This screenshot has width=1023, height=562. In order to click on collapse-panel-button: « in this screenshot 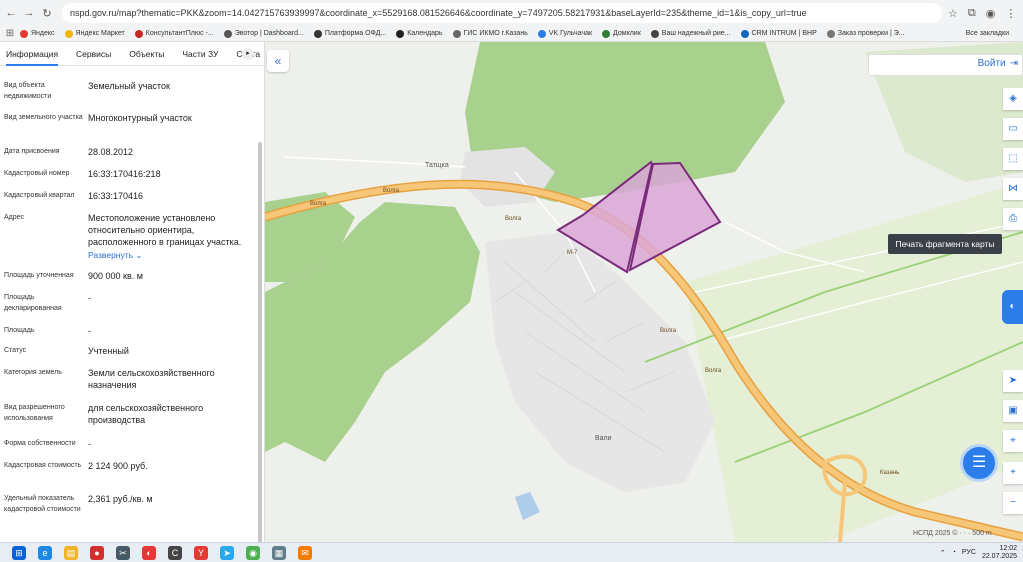, I will do `click(278, 61)`.